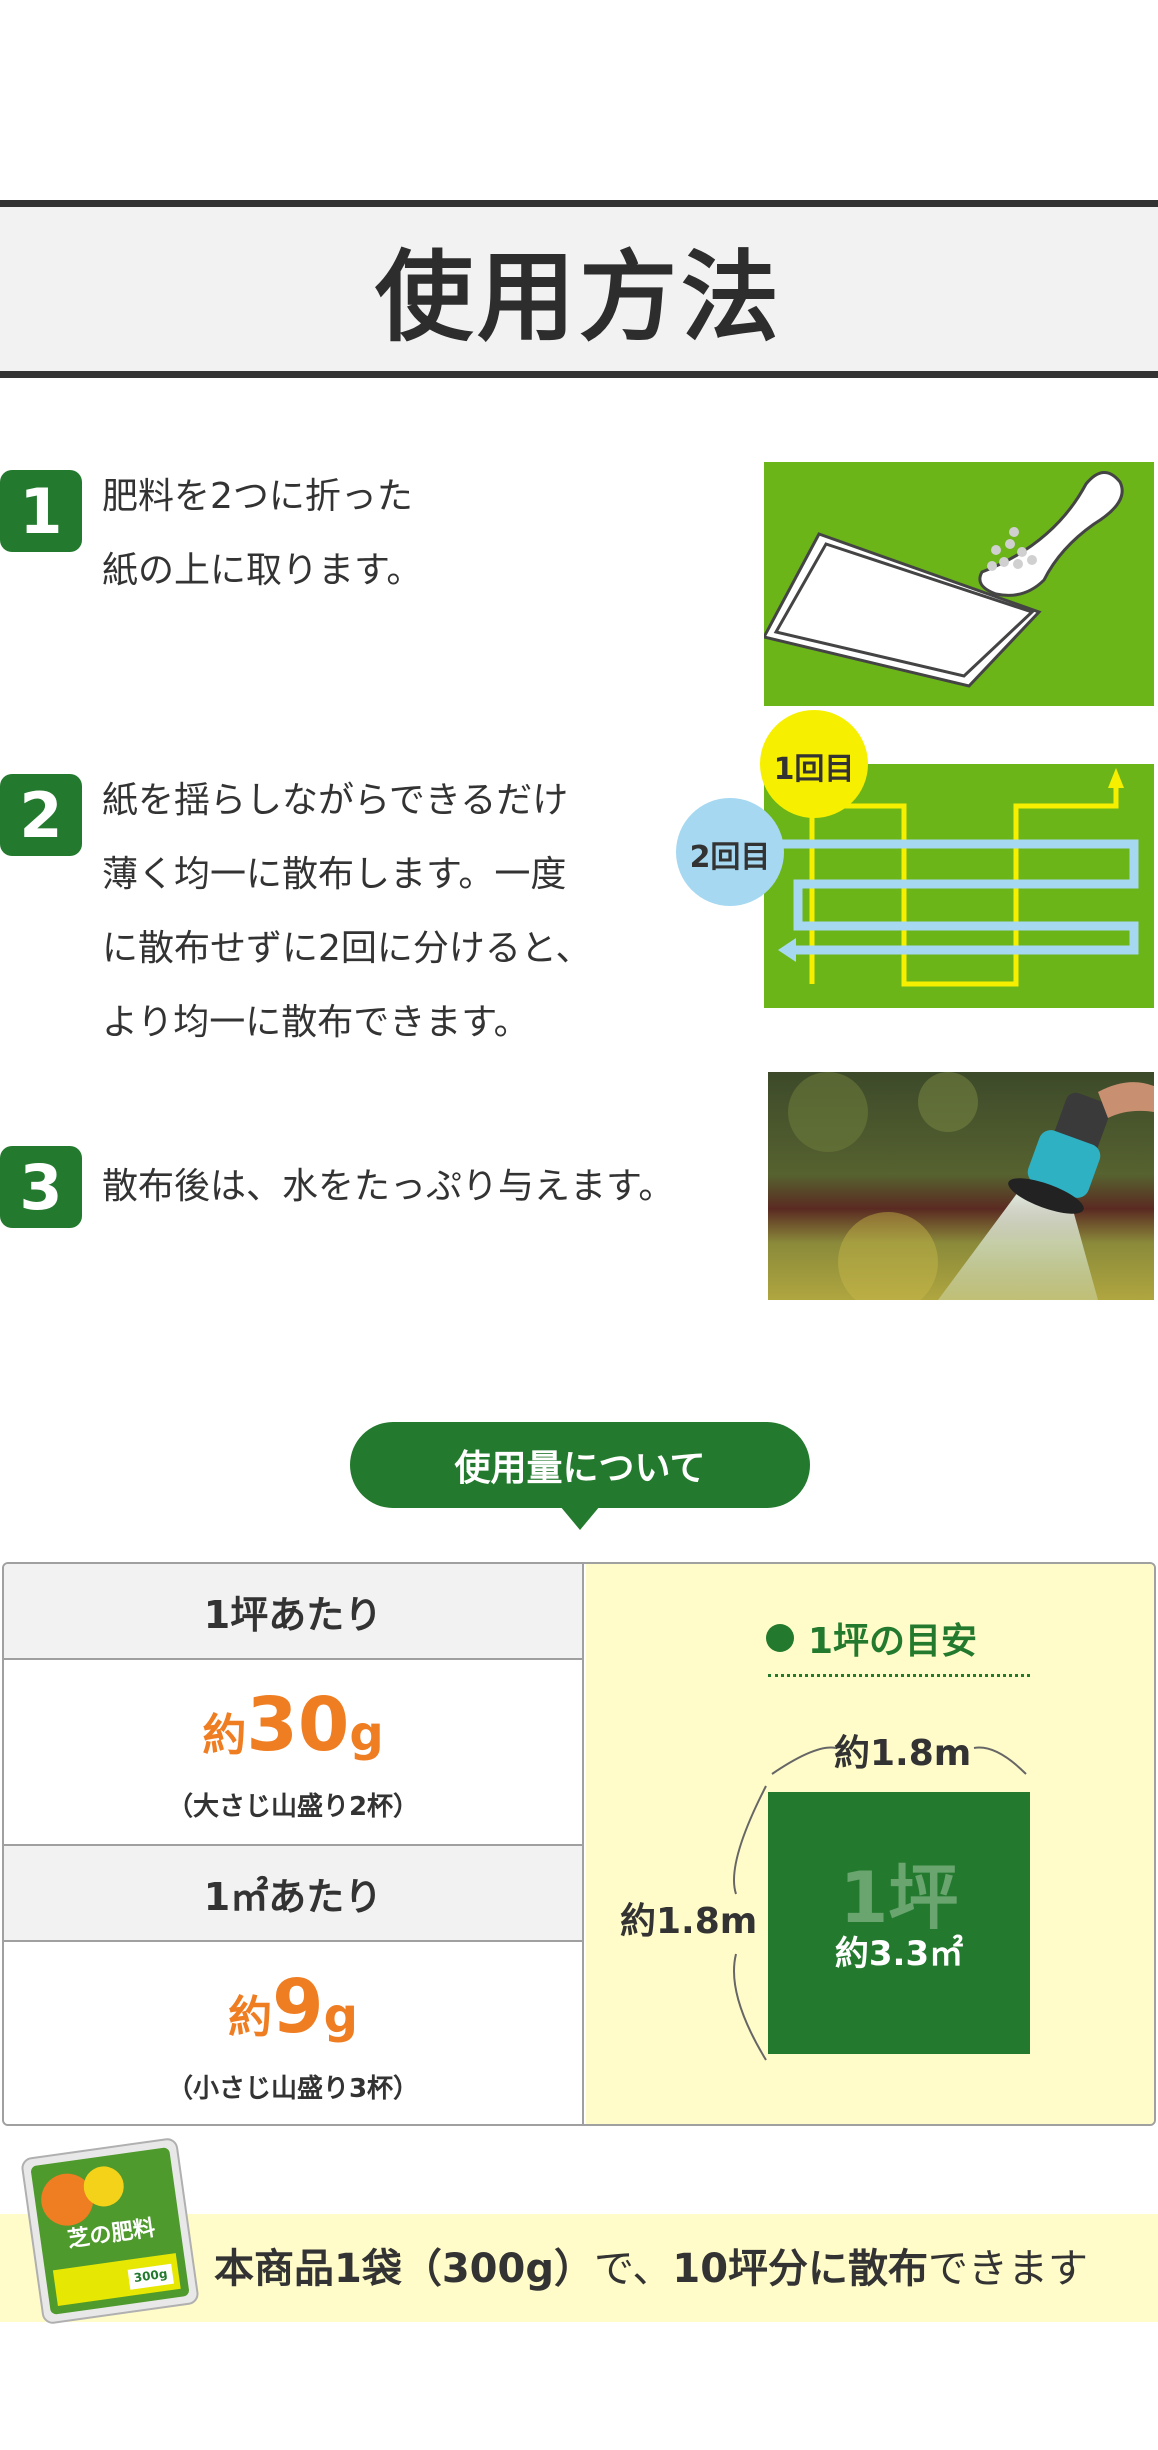  I want to click on bottom-message: 本商品1袋（300g）で、10坪分に散布できます, so click(651, 2265).